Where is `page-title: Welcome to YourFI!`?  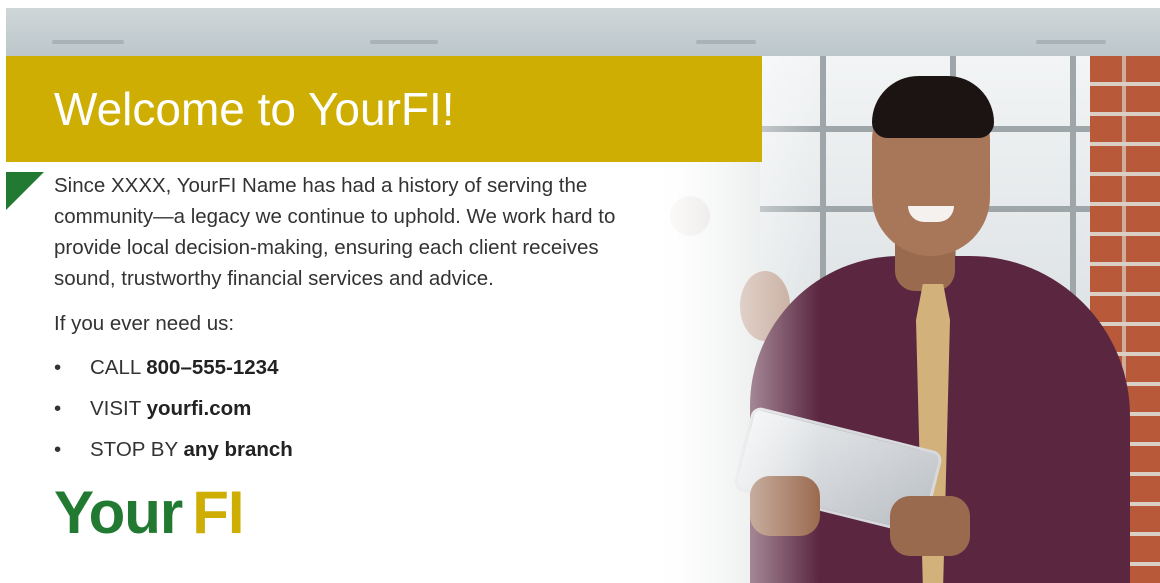
page-title: Welcome to YourFI! is located at coordinates (254, 109).